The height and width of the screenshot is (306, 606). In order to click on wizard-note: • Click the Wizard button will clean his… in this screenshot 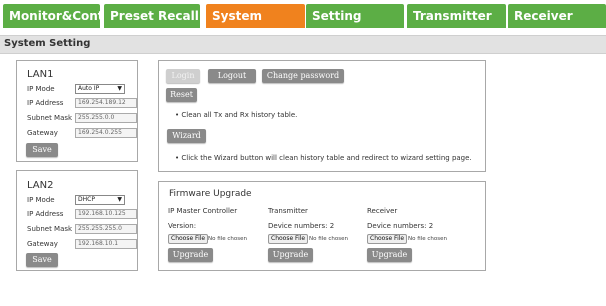, I will do `click(323, 158)`.